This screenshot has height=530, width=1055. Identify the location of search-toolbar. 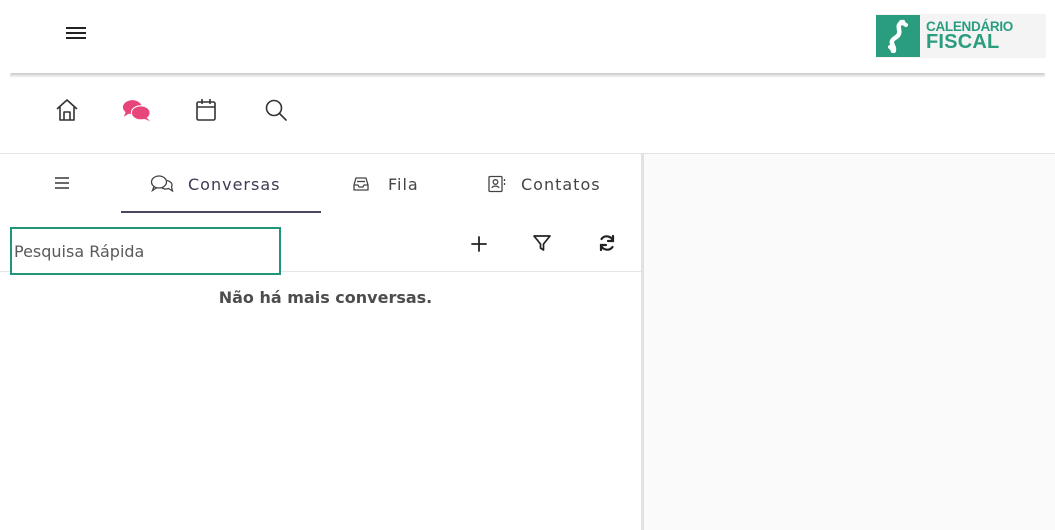
(320, 244).